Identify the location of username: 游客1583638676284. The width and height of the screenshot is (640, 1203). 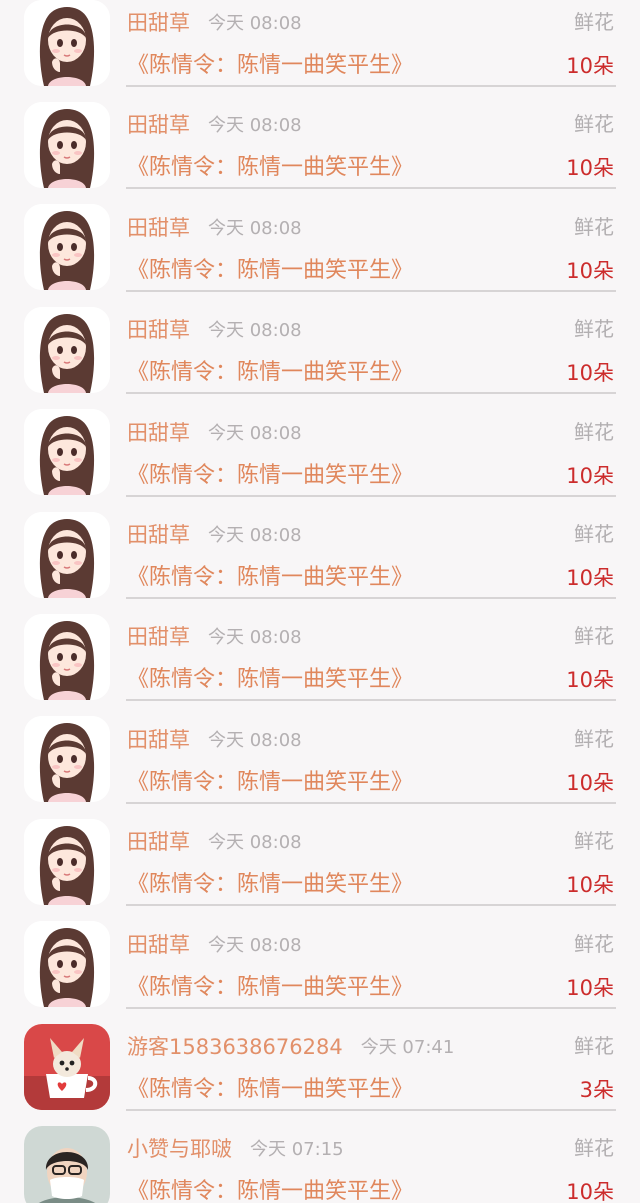
(235, 1046).